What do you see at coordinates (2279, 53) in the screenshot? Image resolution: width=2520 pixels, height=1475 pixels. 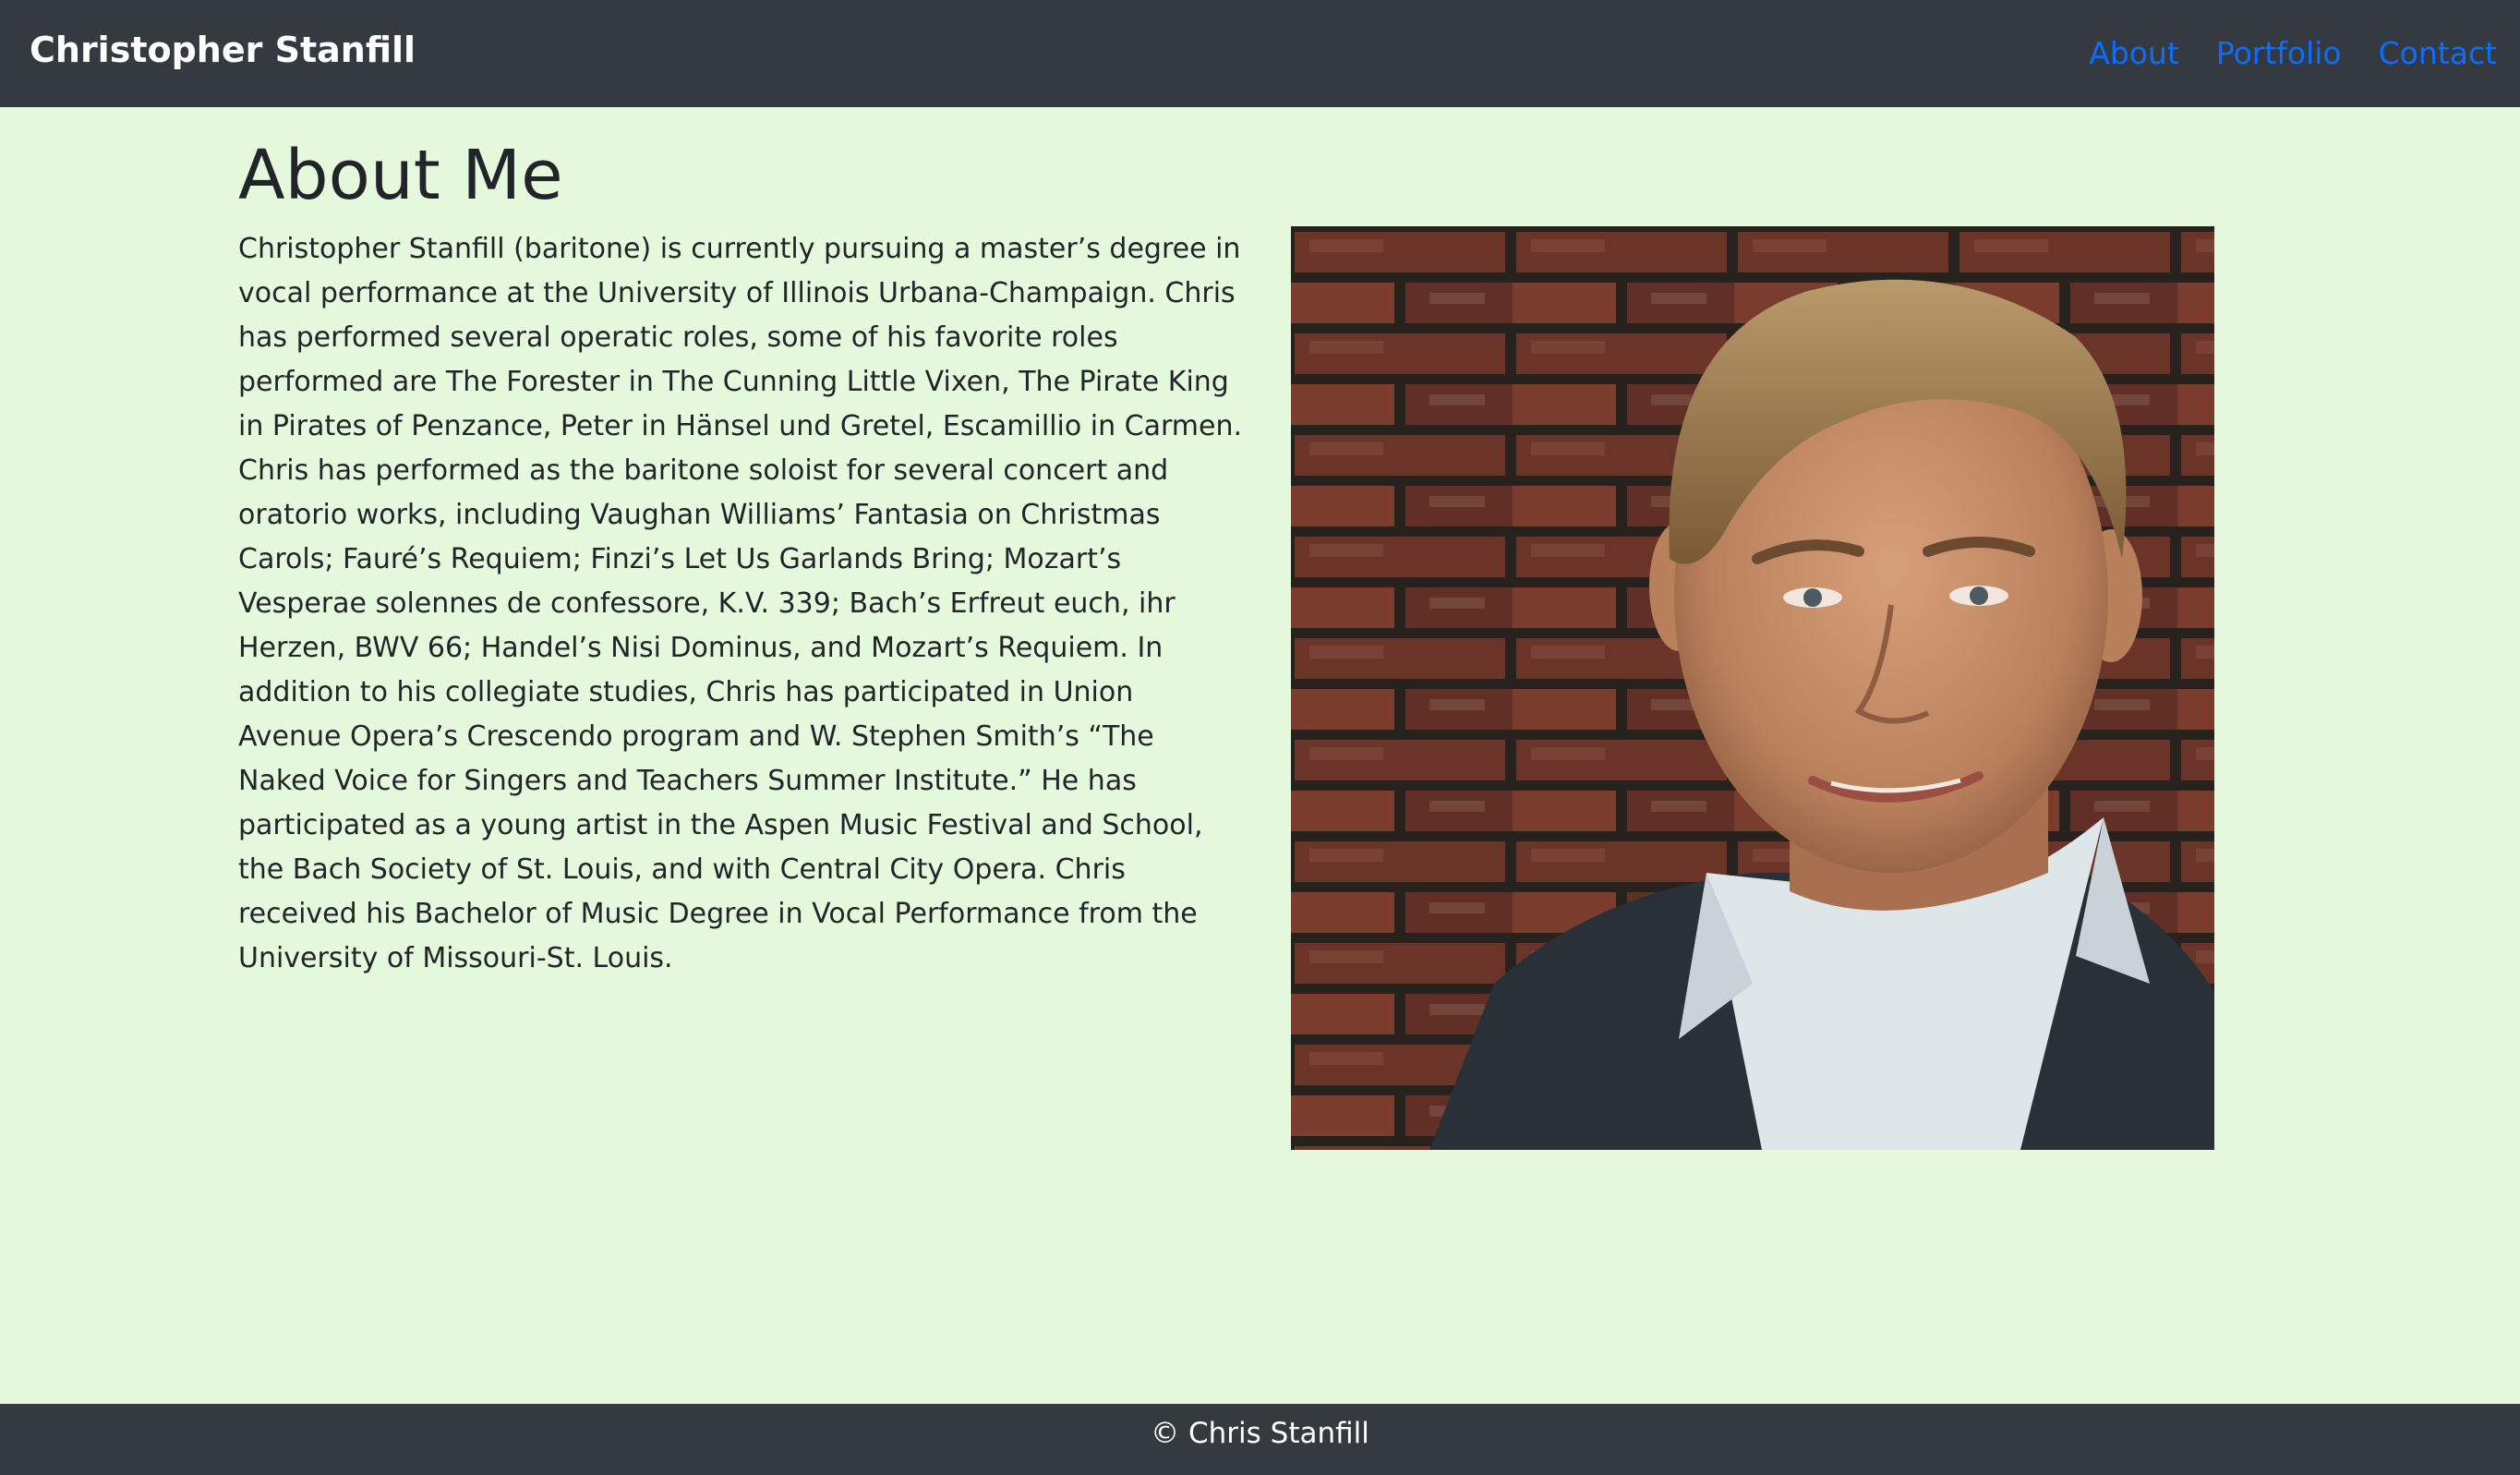 I see `nav-link-portfolio: Portfolio` at bounding box center [2279, 53].